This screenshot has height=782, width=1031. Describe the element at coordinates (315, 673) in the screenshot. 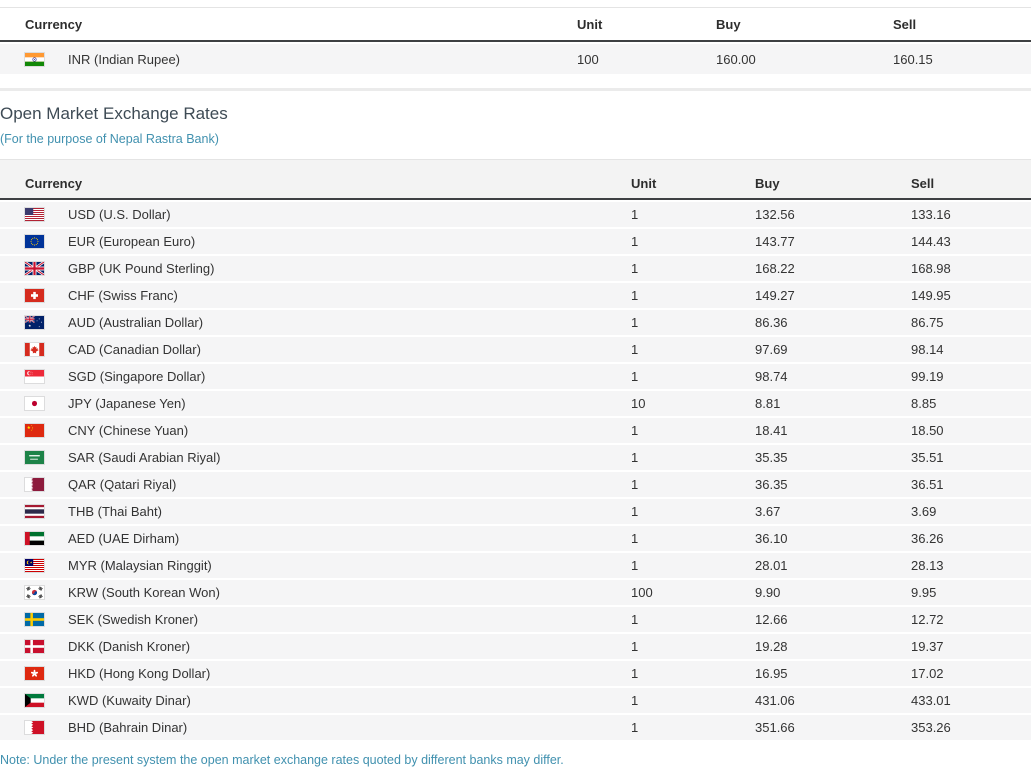

I see `currency-cell: HKD (Hong Kong Dollar)` at that location.